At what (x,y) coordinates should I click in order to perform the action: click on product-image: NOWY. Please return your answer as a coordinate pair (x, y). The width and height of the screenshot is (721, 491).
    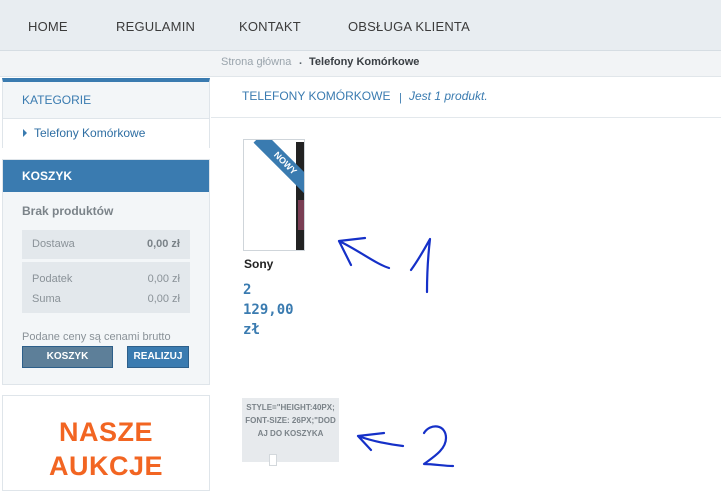
    Looking at the image, I should click on (274, 195).